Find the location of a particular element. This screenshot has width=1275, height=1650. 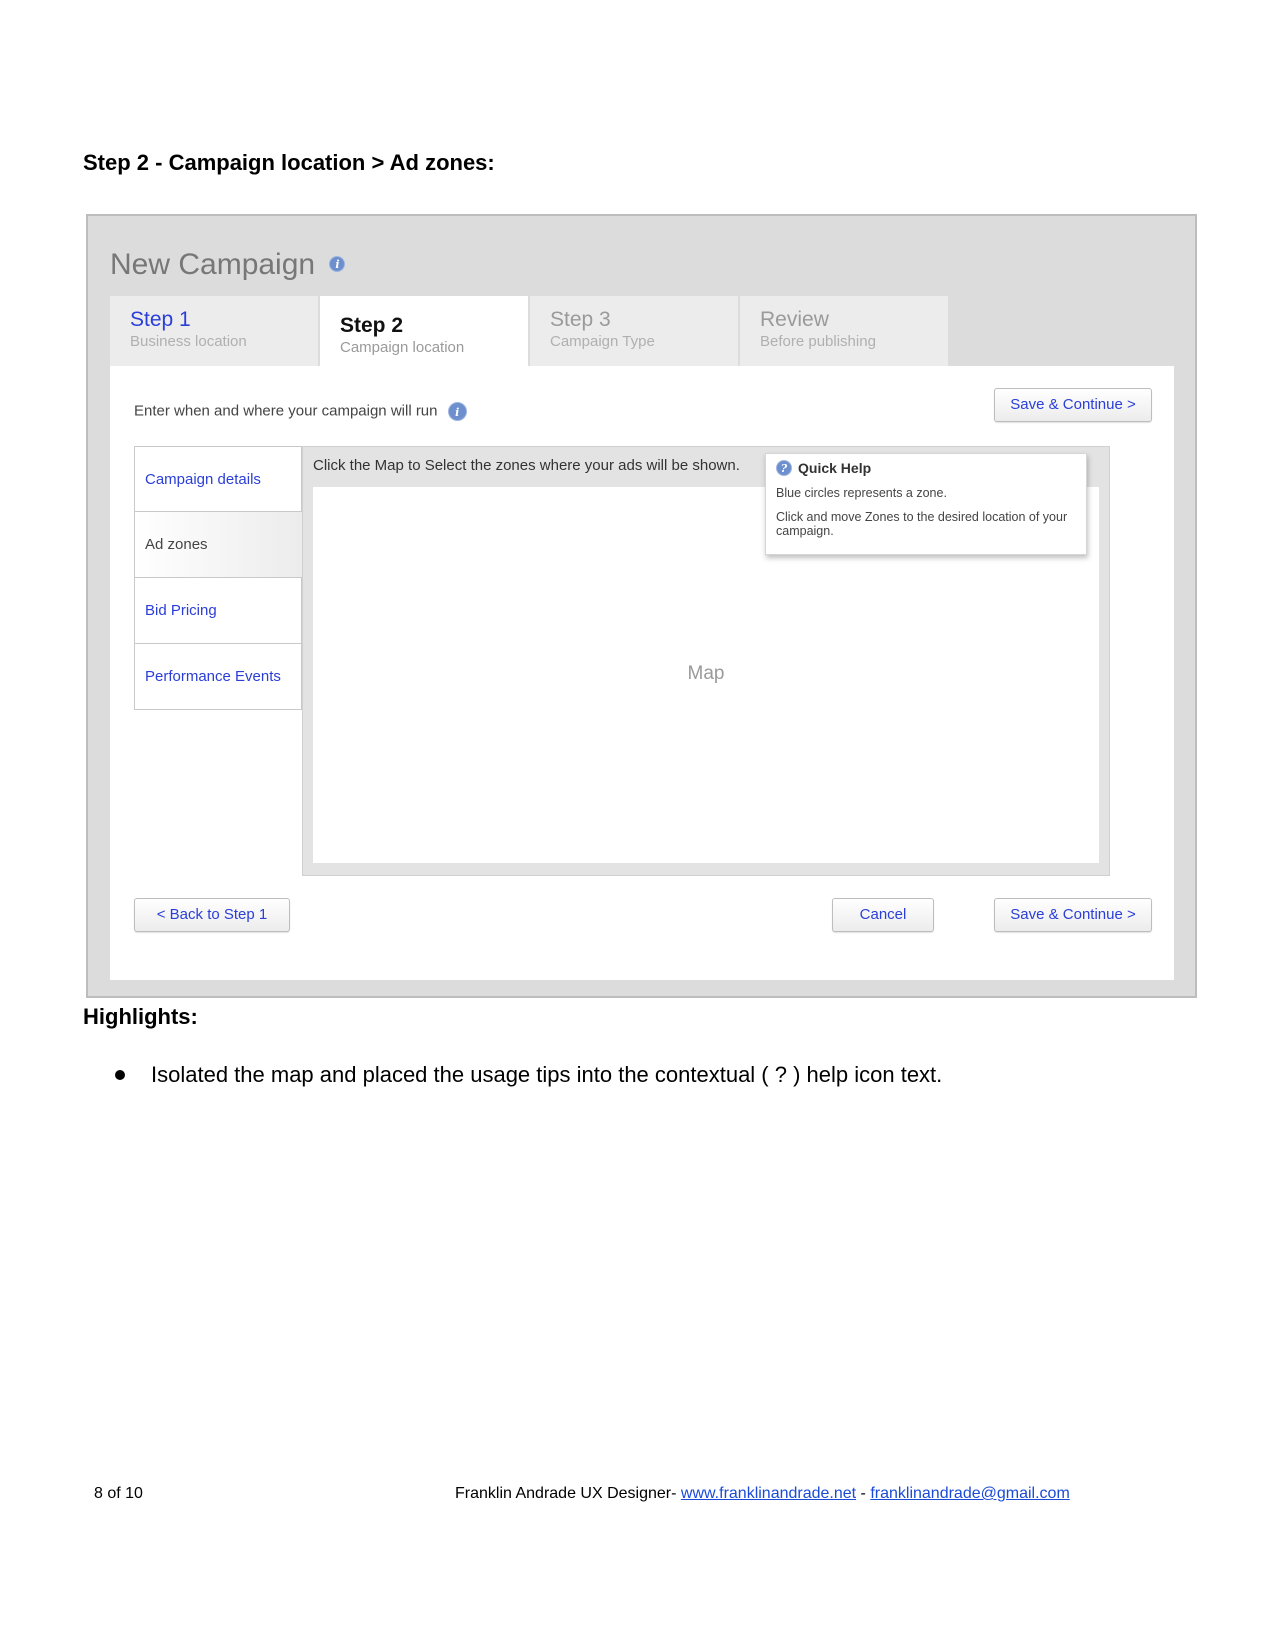

app-title-text: New Campaign is located at coordinates (213, 264).